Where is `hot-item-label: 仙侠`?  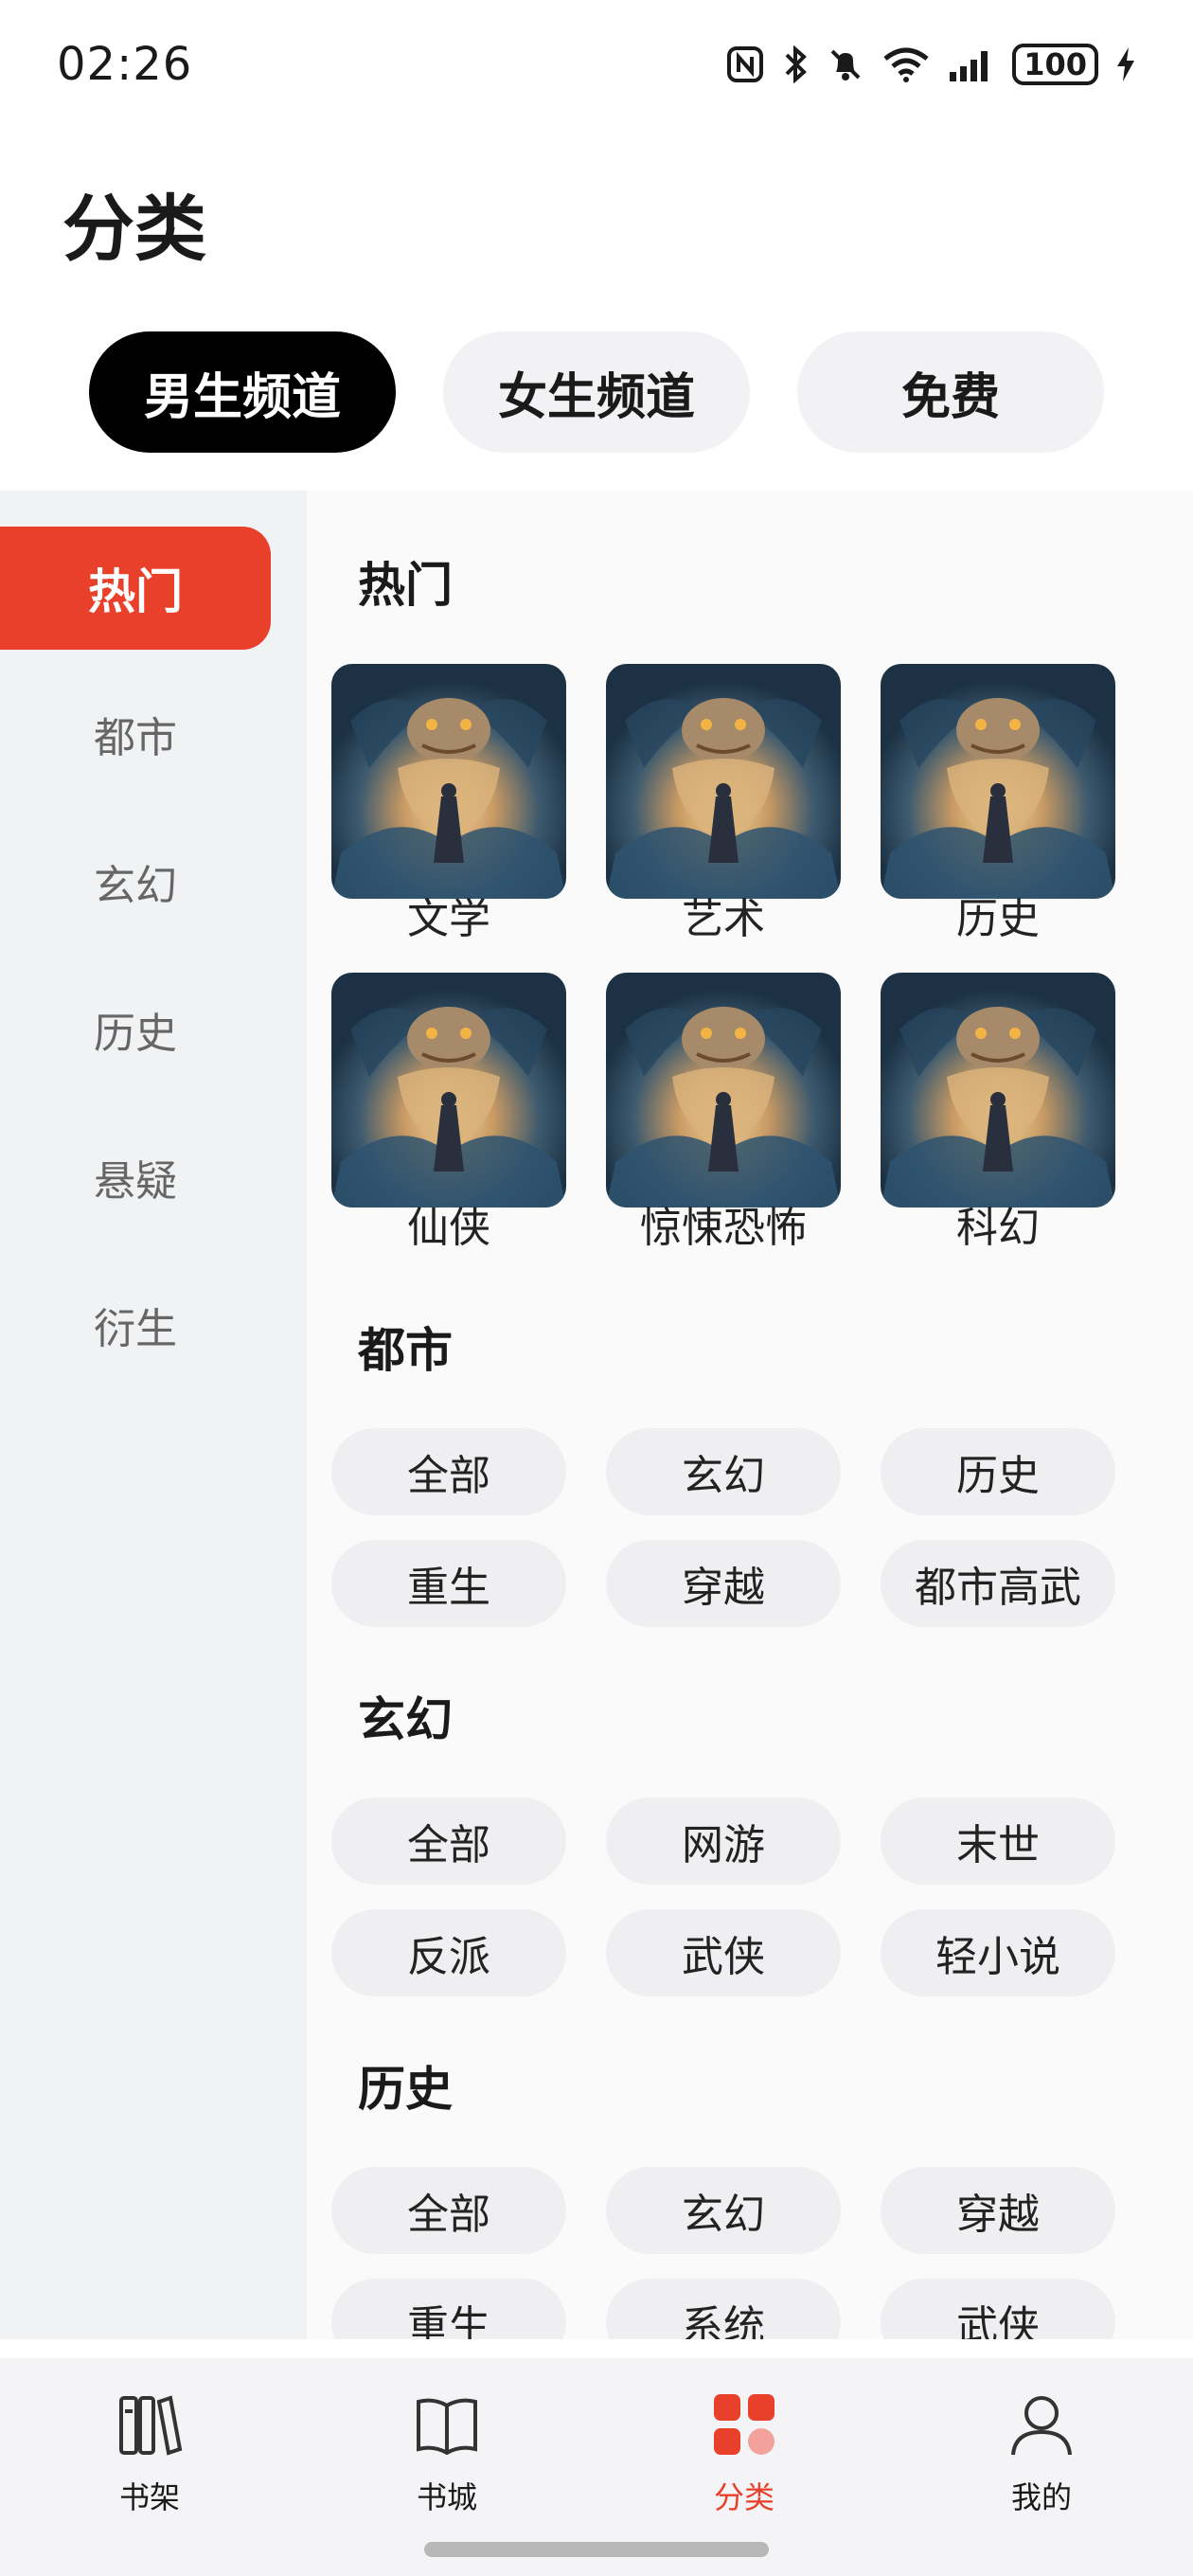
hot-item-label: 仙侠 is located at coordinates (448, 1228).